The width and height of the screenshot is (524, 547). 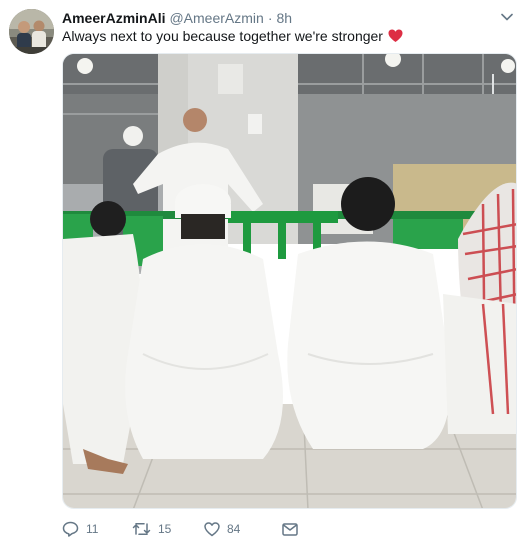 What do you see at coordinates (141, 529) in the screenshot?
I see `retweet-icon` at bounding box center [141, 529].